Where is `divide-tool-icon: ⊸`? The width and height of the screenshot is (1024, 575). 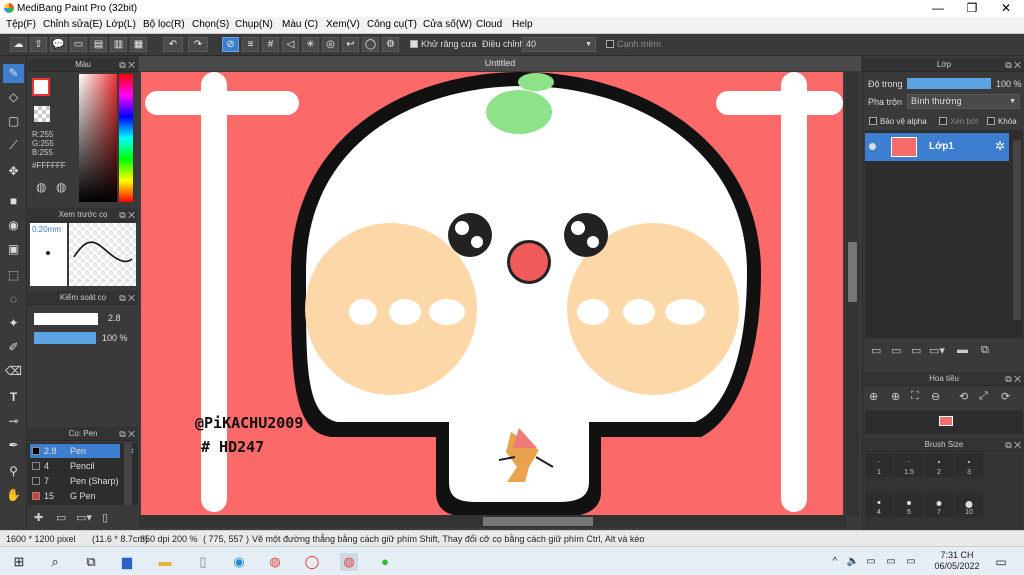
divide-tool-icon: ⊸ is located at coordinates (13, 421).